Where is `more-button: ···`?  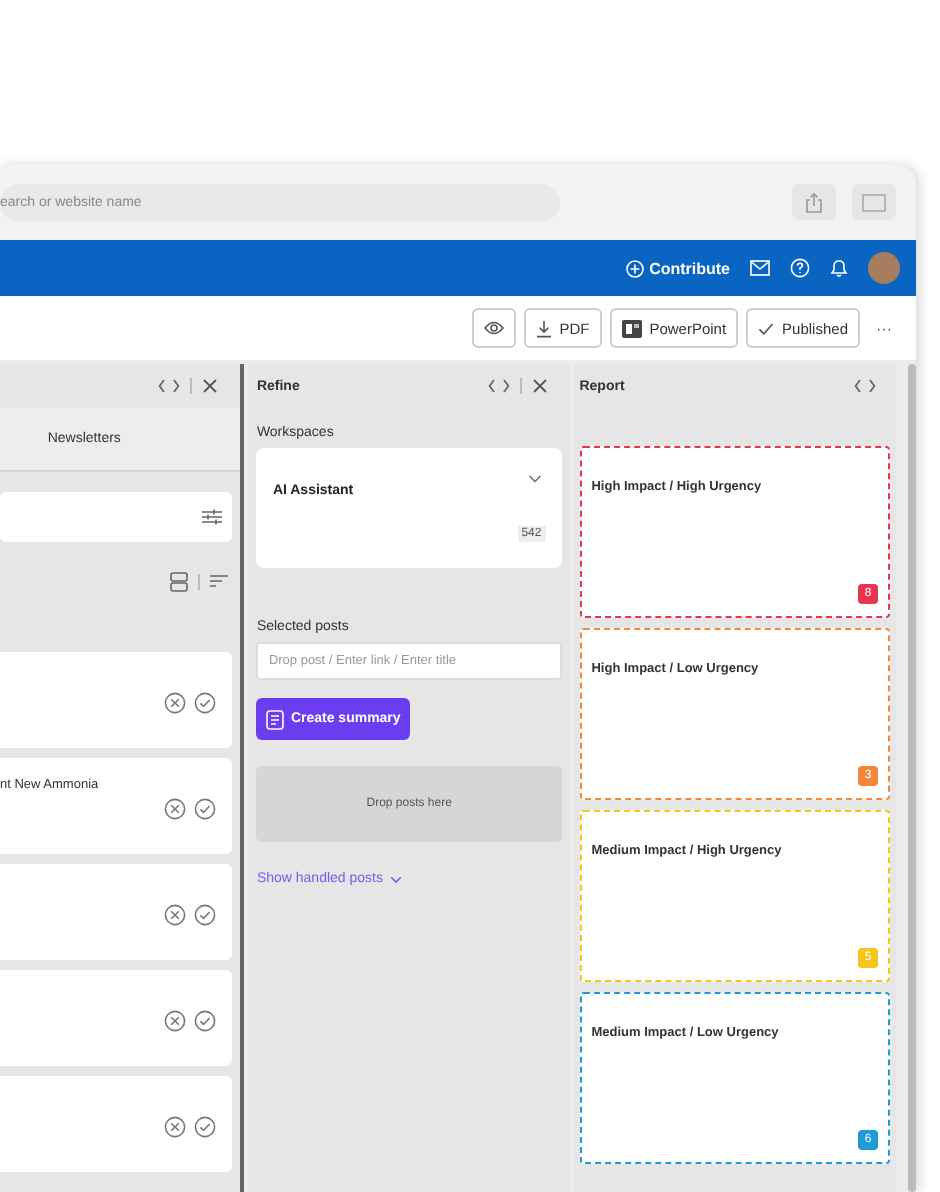
more-button: ··· is located at coordinates (884, 328).